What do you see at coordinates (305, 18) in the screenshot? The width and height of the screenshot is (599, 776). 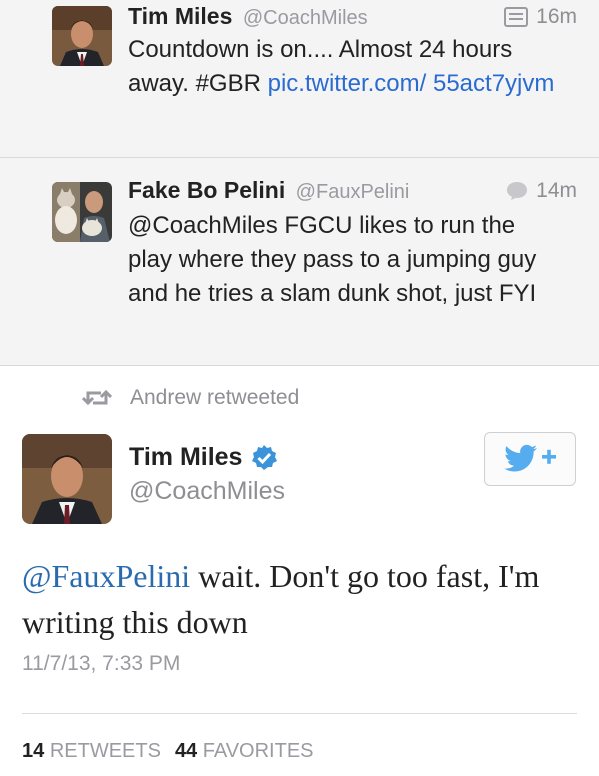 I see `author-handle: @CoachMiles` at bounding box center [305, 18].